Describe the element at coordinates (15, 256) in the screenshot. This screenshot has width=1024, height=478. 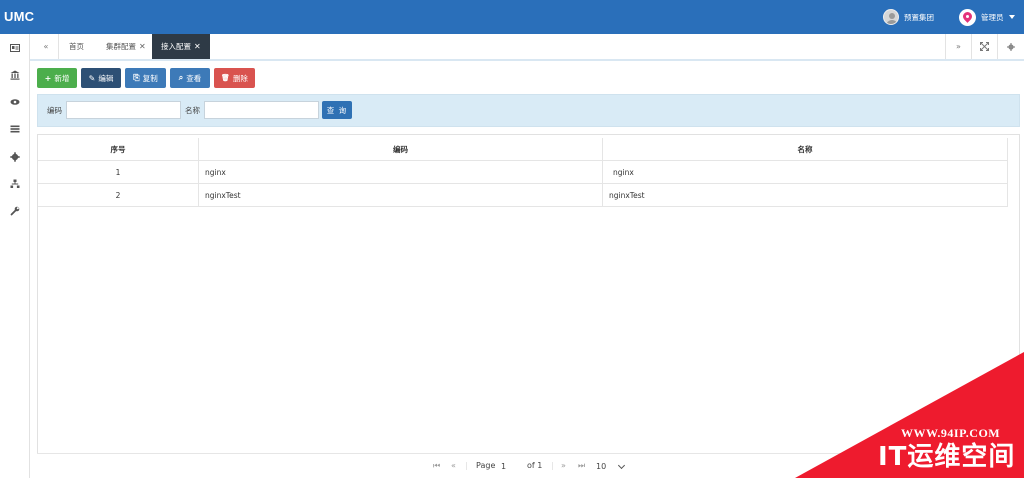
I see `sidebar-rail` at that location.